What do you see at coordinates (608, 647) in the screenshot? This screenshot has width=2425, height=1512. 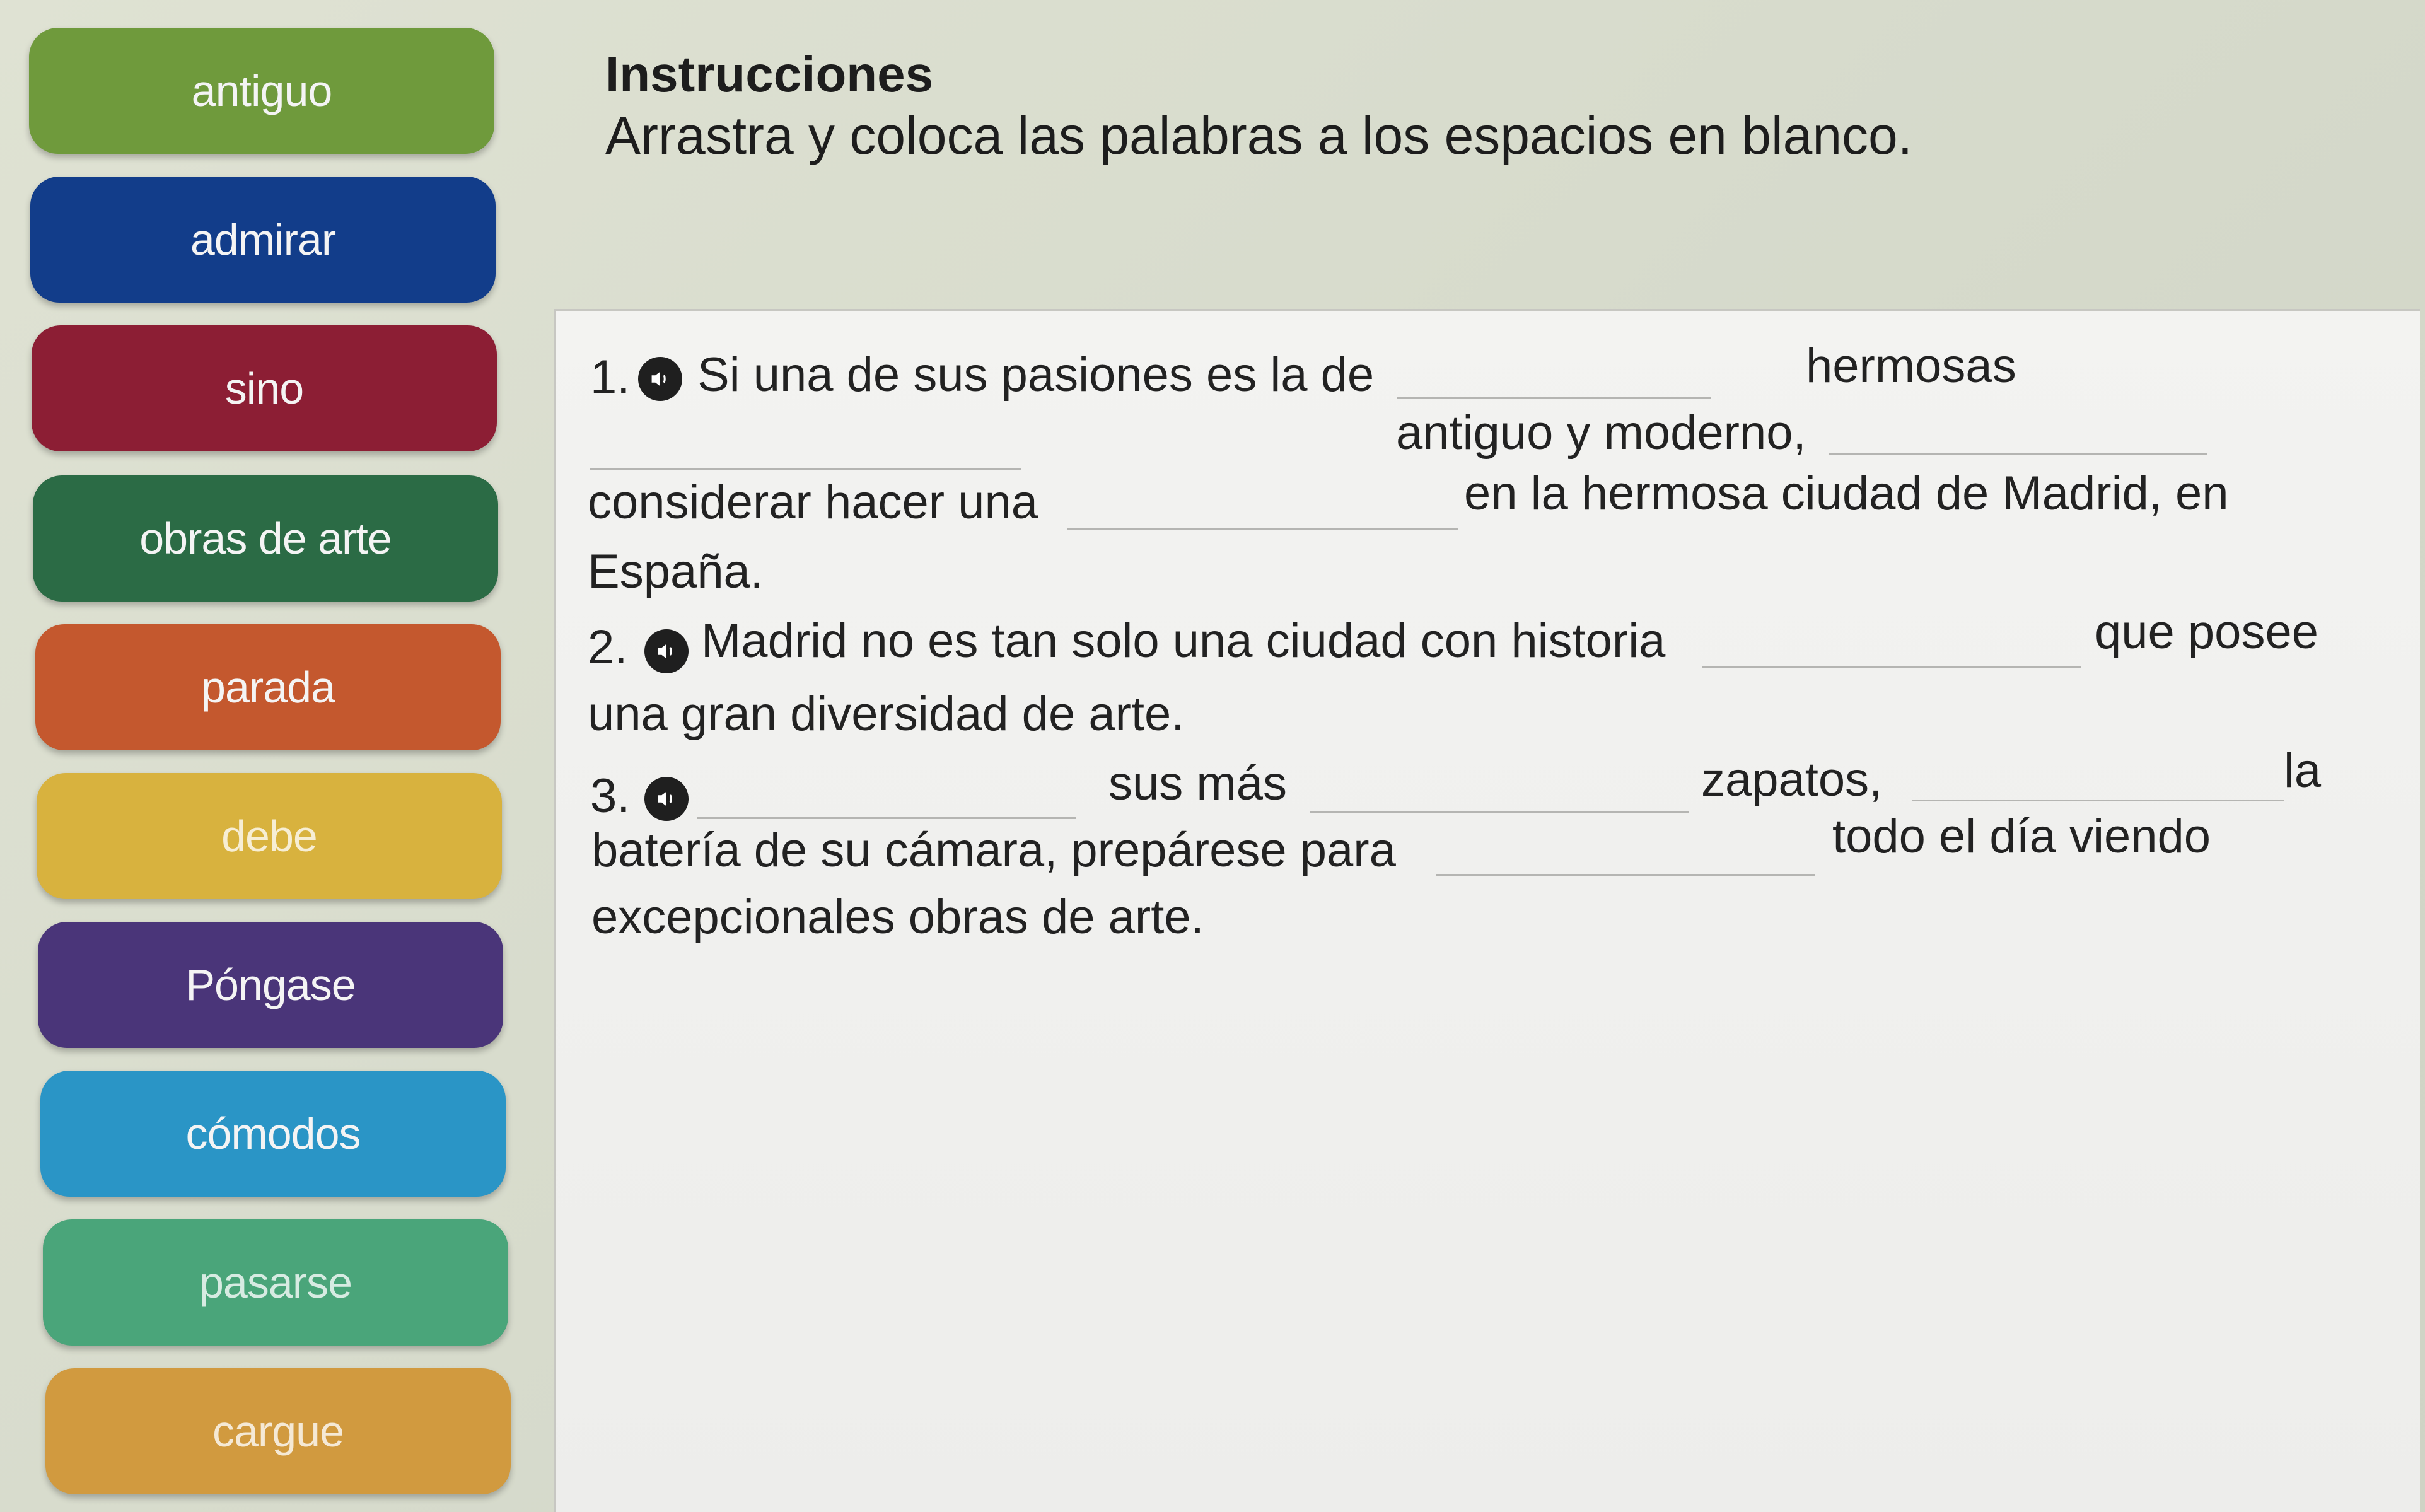 I see `question-2-number: 2.` at bounding box center [608, 647].